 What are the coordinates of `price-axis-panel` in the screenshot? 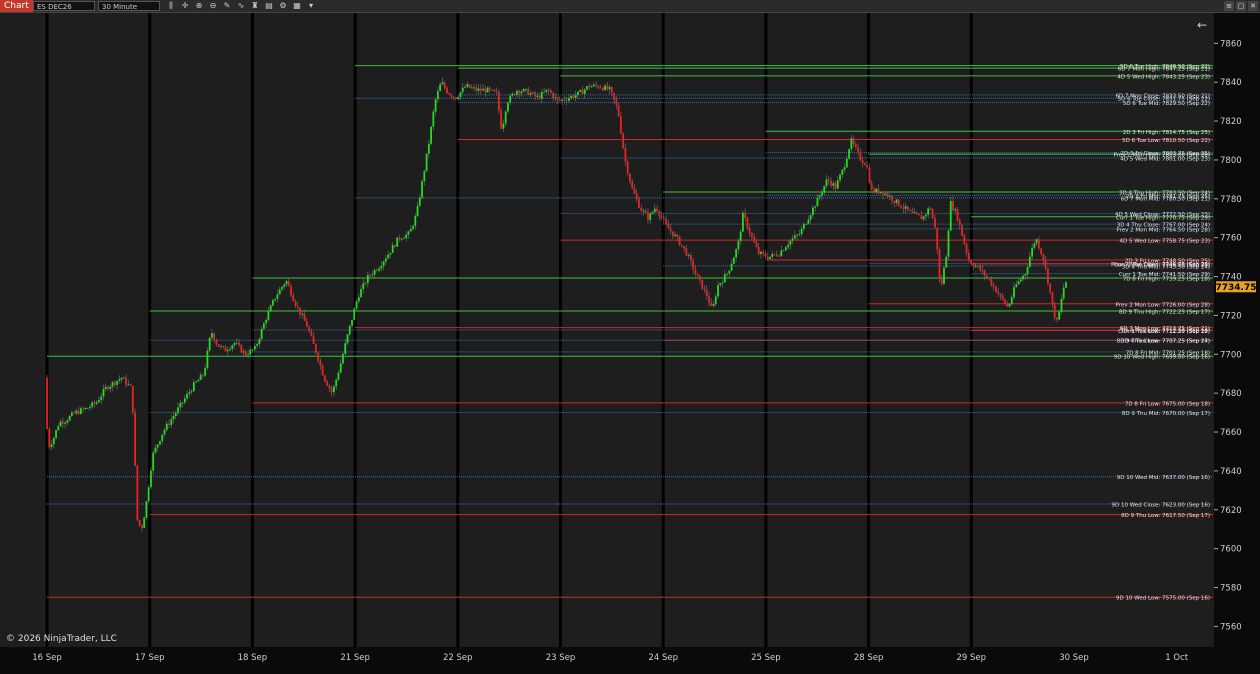 It's located at (1237, 343).